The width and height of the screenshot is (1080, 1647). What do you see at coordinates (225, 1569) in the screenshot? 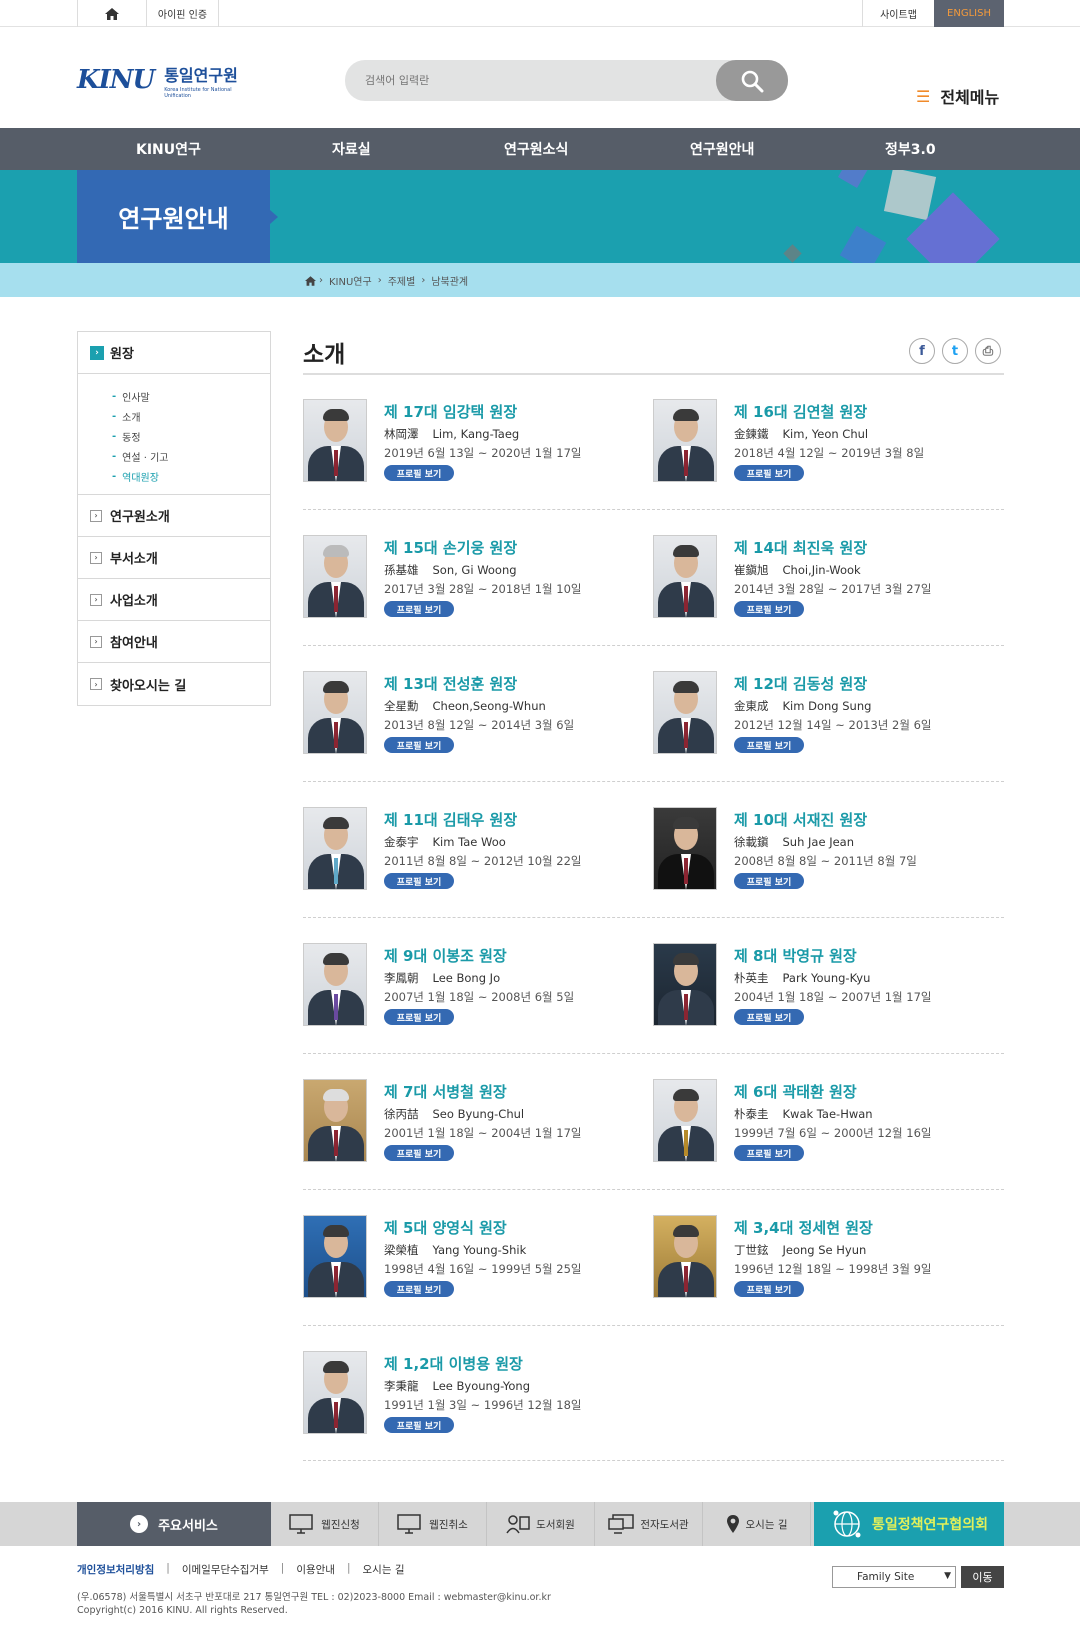
I see `email-refusal-link: 이메일무단수집거부` at bounding box center [225, 1569].